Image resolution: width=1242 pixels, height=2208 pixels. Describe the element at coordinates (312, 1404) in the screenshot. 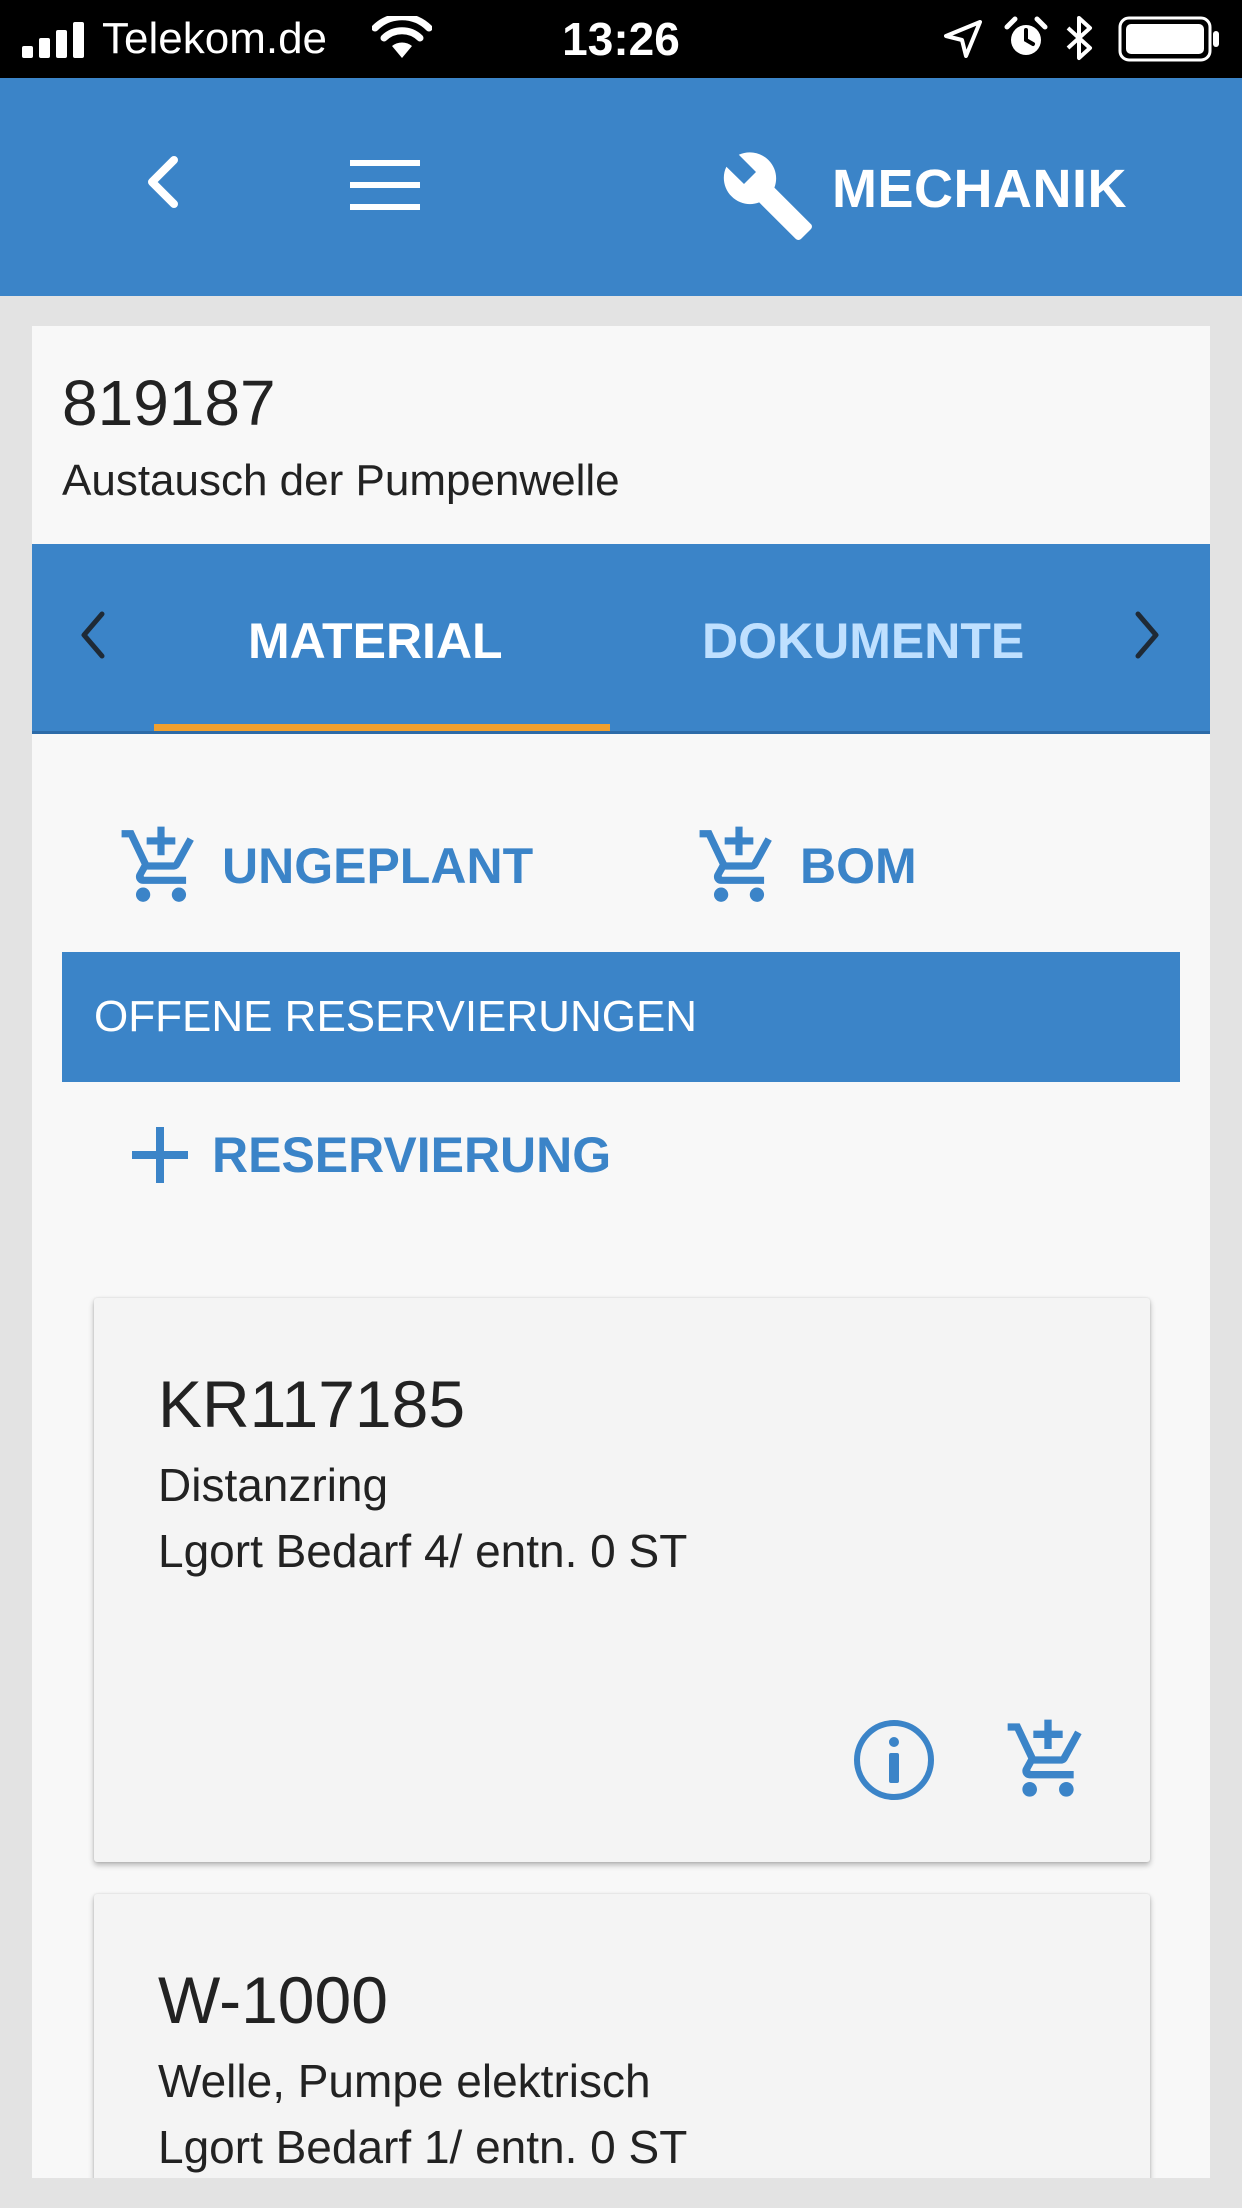

I see `material-number: KR117185` at that location.